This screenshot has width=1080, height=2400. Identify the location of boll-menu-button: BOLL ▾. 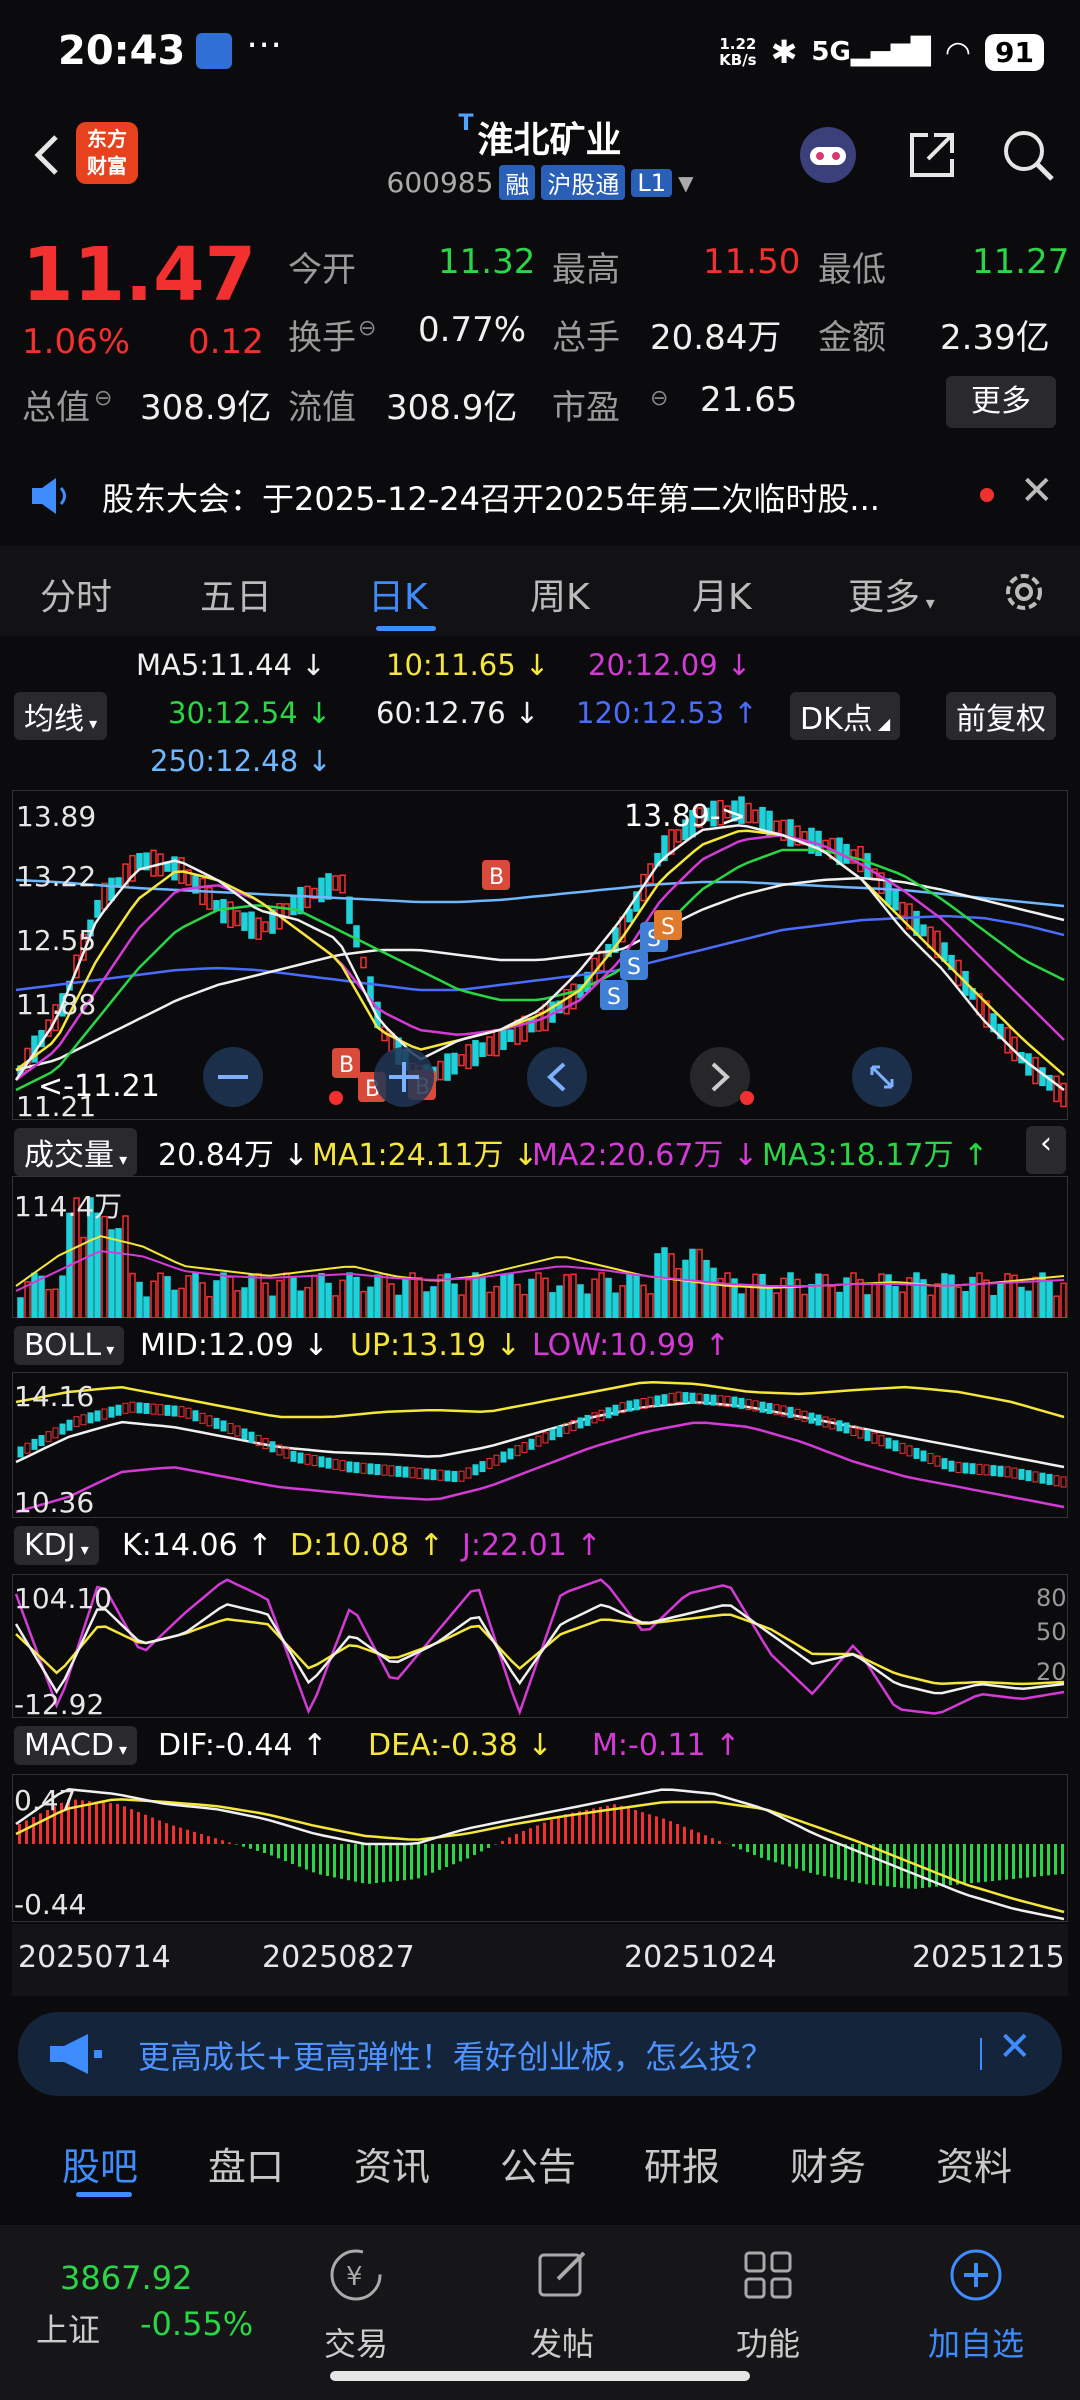
(69, 1345).